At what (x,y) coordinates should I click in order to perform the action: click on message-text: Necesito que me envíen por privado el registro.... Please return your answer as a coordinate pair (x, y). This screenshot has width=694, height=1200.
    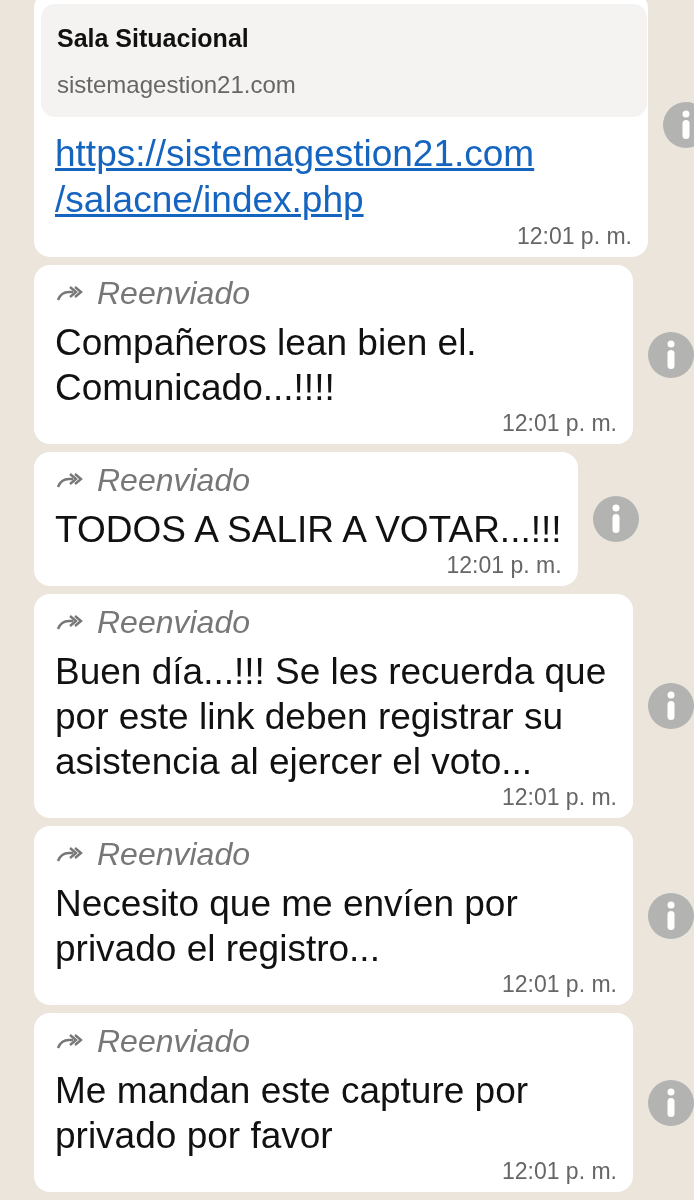
    Looking at the image, I should click on (287, 926).